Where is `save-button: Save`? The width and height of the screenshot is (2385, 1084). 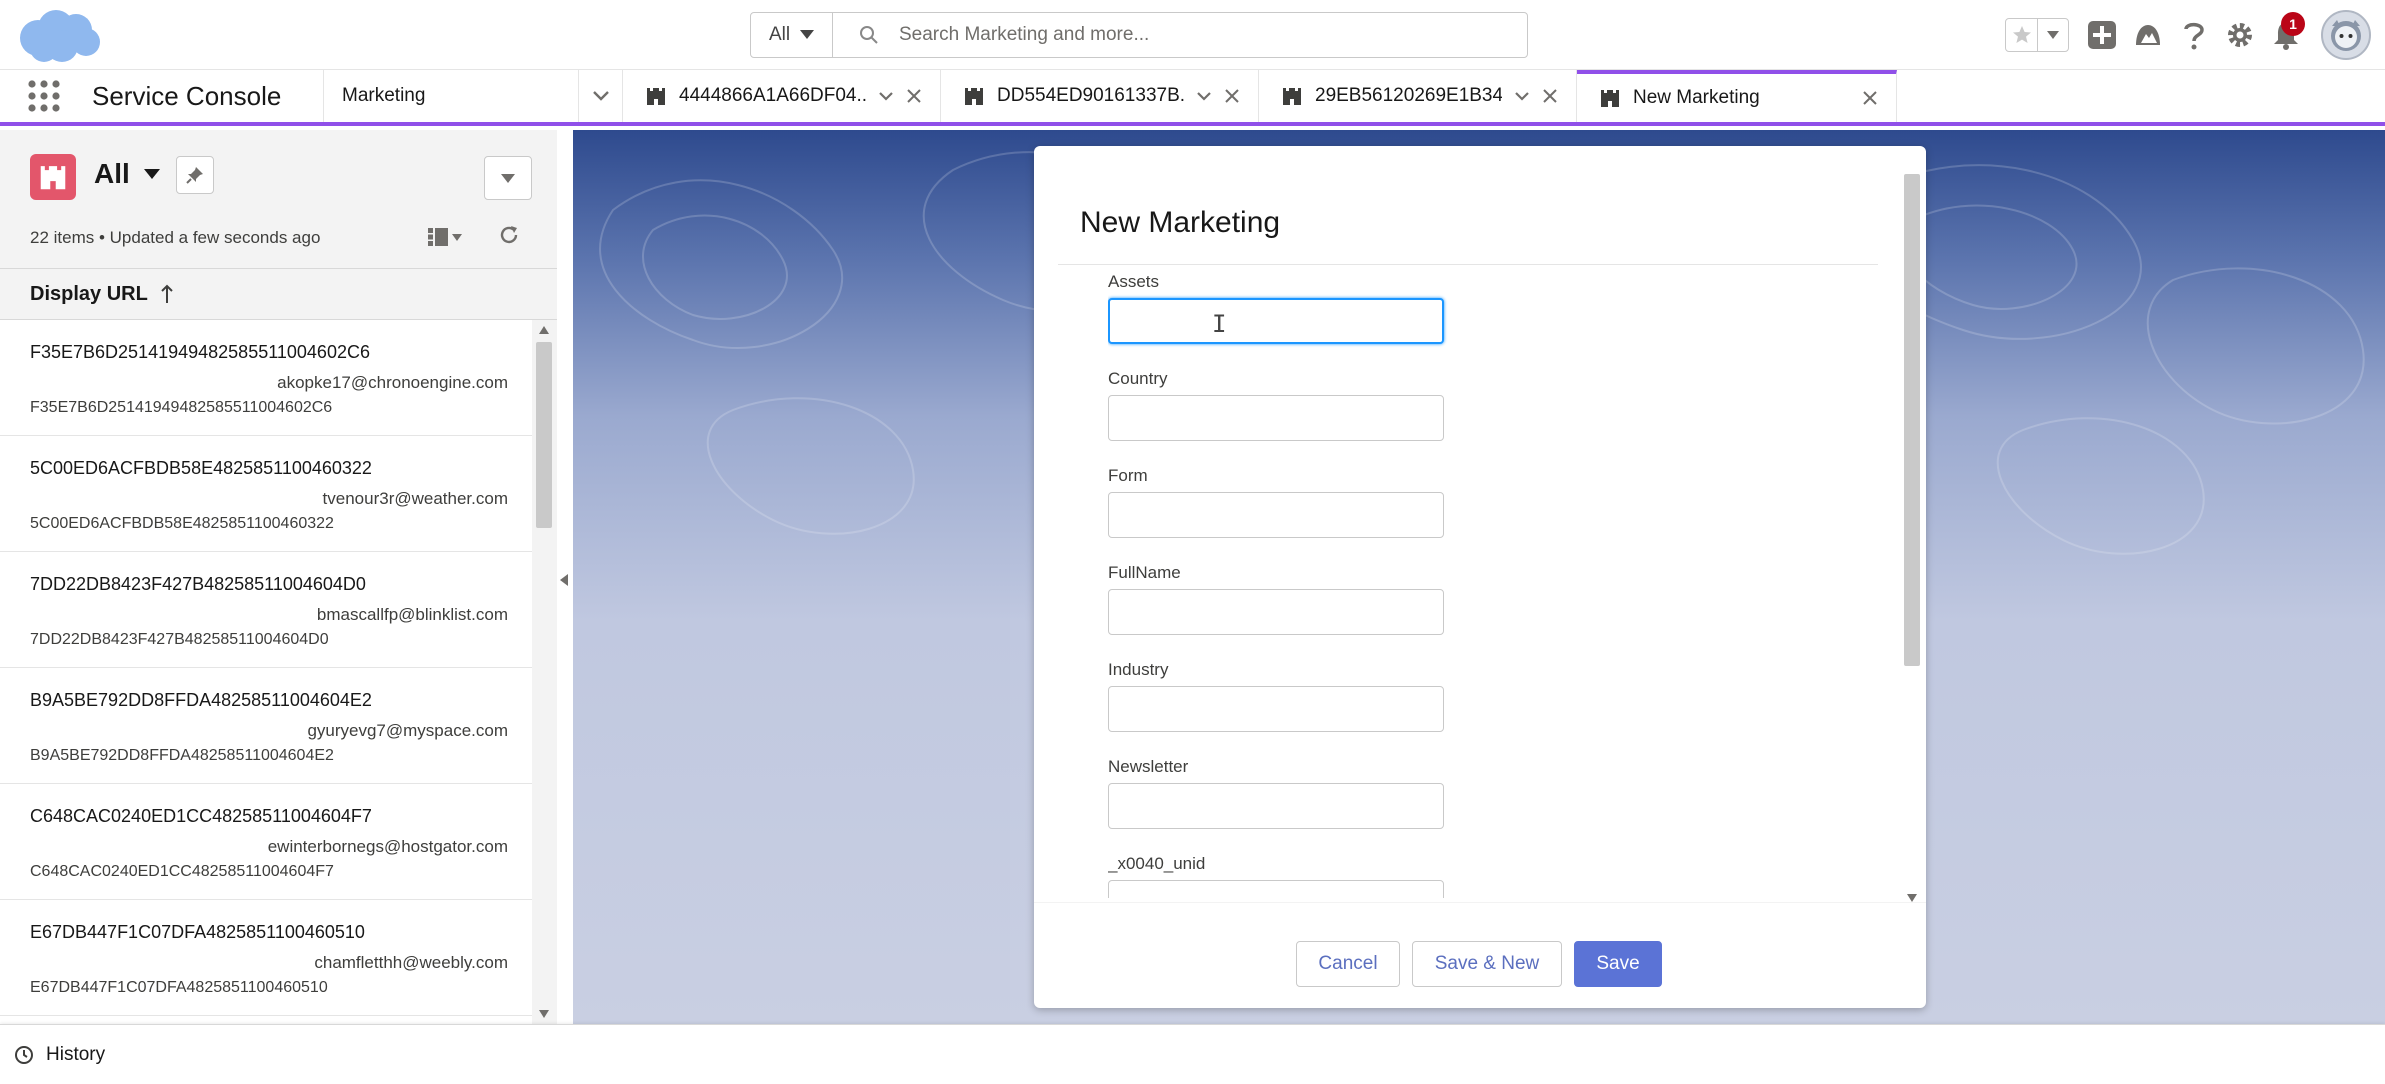
save-button: Save is located at coordinates (1618, 964).